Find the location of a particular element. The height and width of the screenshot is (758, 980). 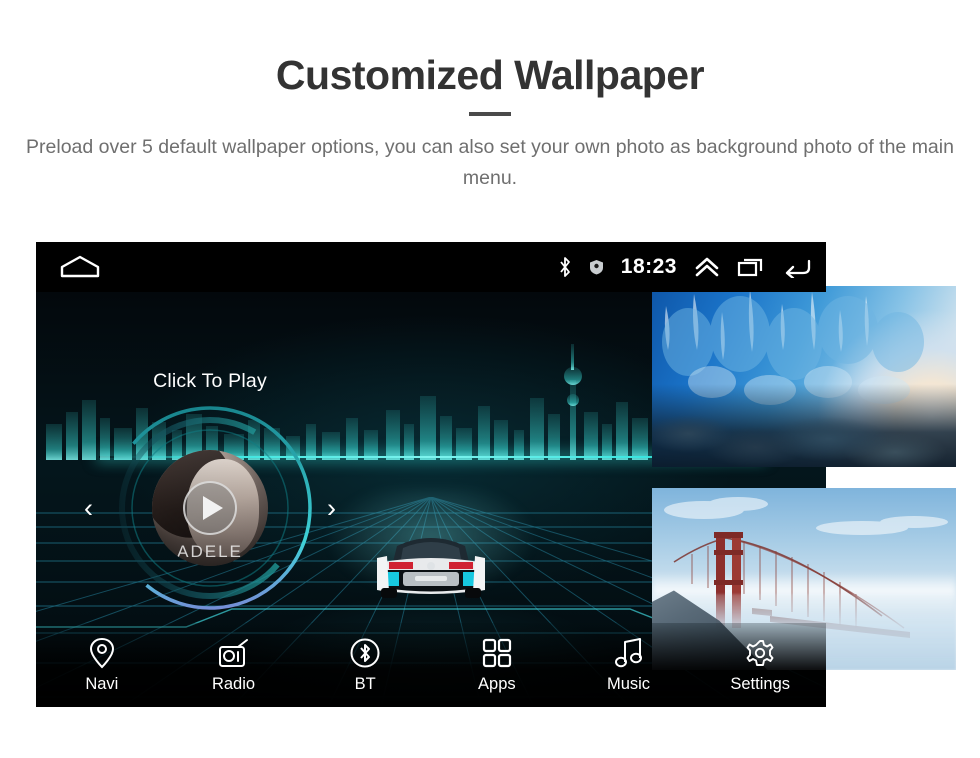

click-to-play-label: Click To Play is located at coordinates (210, 381).